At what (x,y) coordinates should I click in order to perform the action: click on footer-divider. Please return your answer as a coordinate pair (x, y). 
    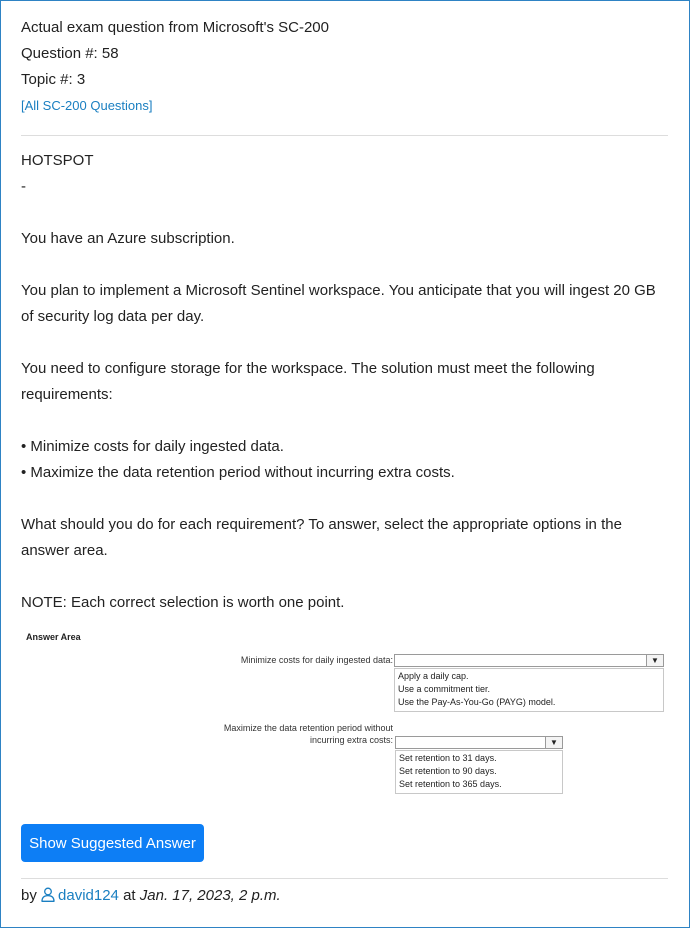
    Looking at the image, I should click on (344, 878).